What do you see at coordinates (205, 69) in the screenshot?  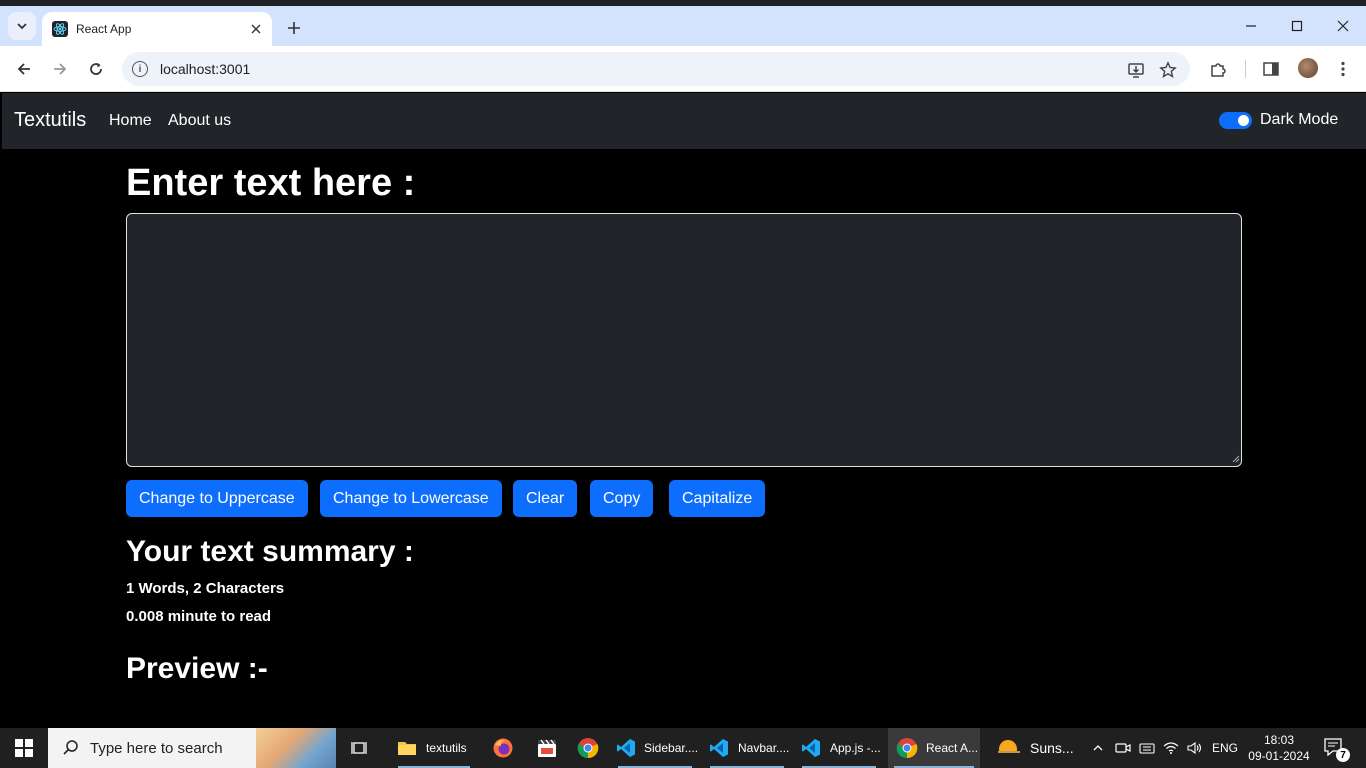 I see `address-bar-url: localhost:3001` at bounding box center [205, 69].